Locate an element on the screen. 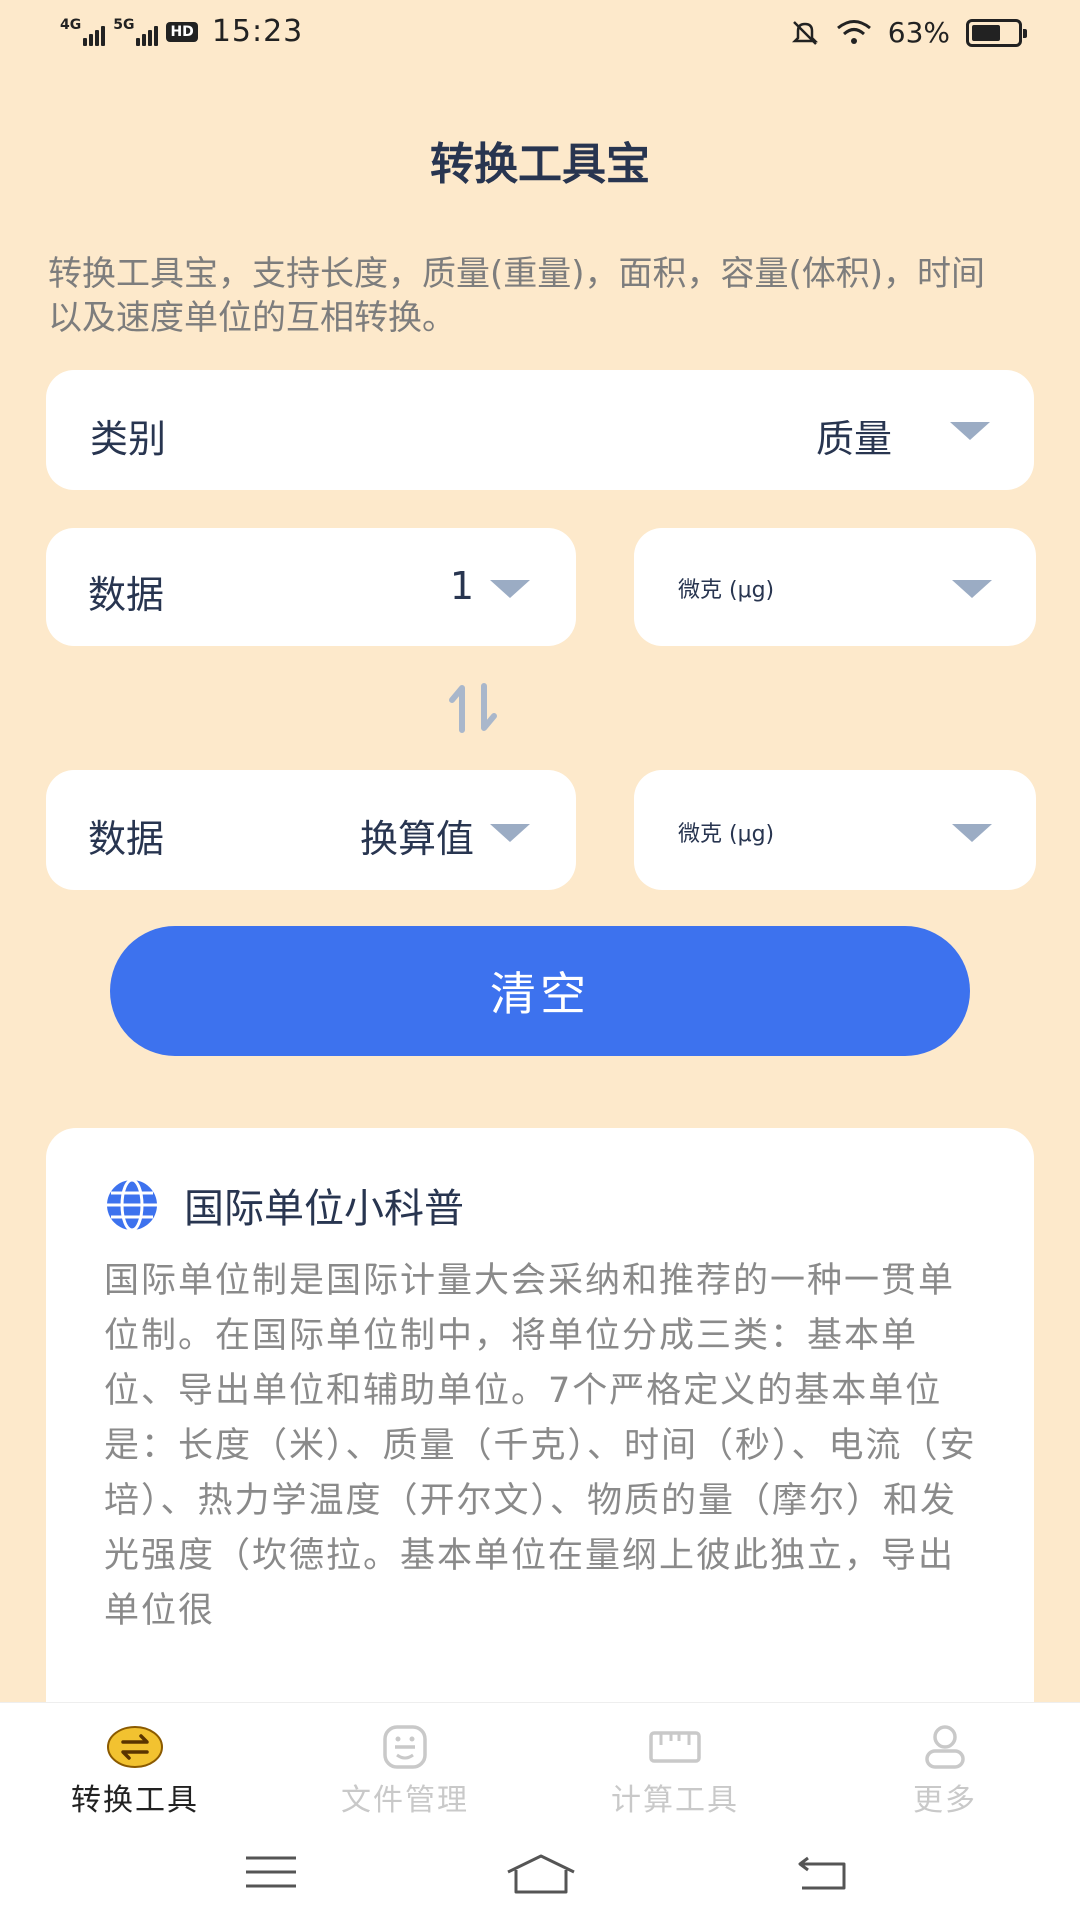  battery-percent: 63% is located at coordinates (918, 32).